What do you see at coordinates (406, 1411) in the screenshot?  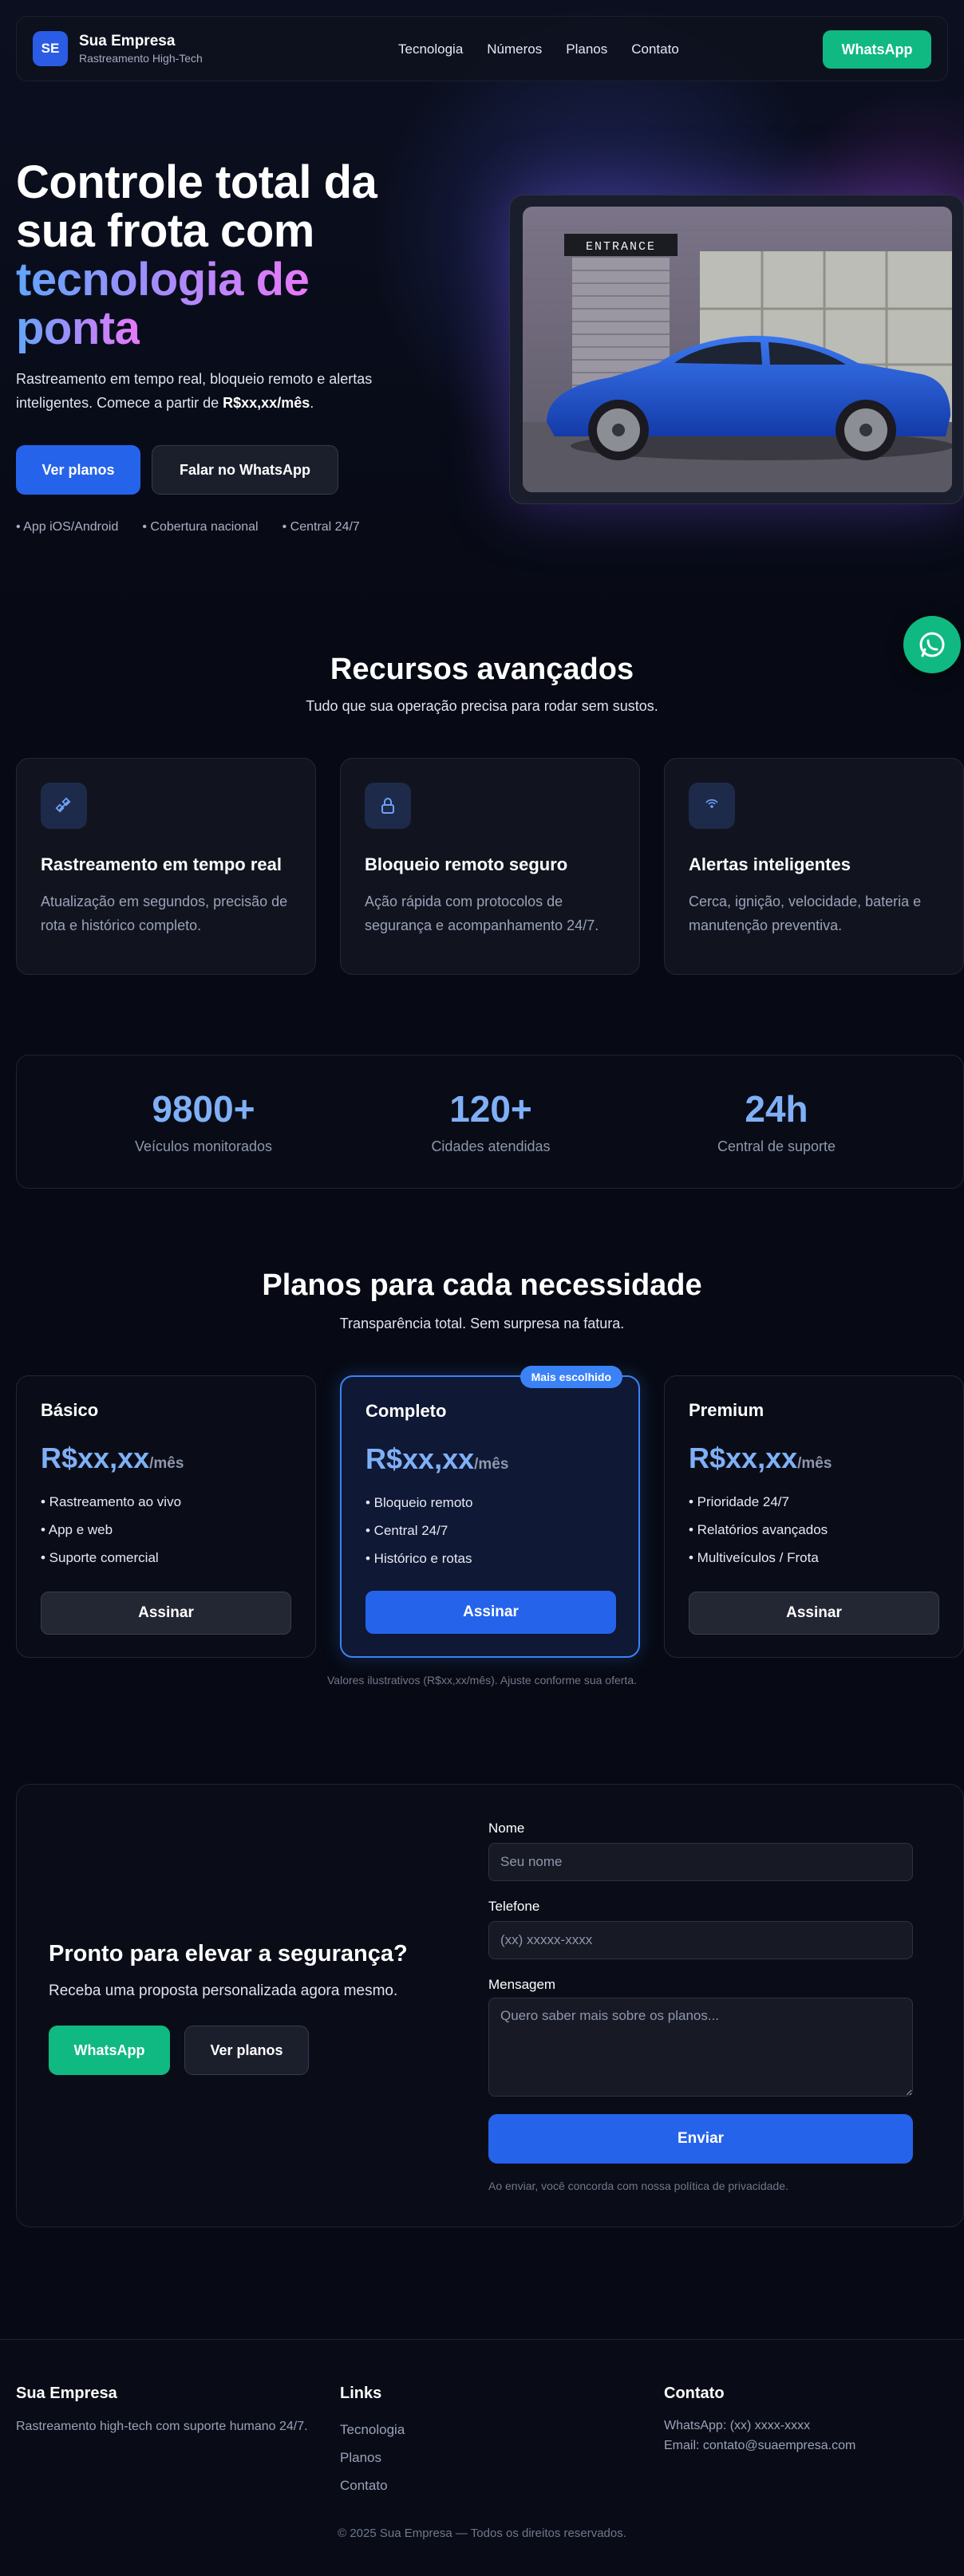 I see `plan-name: Completo` at bounding box center [406, 1411].